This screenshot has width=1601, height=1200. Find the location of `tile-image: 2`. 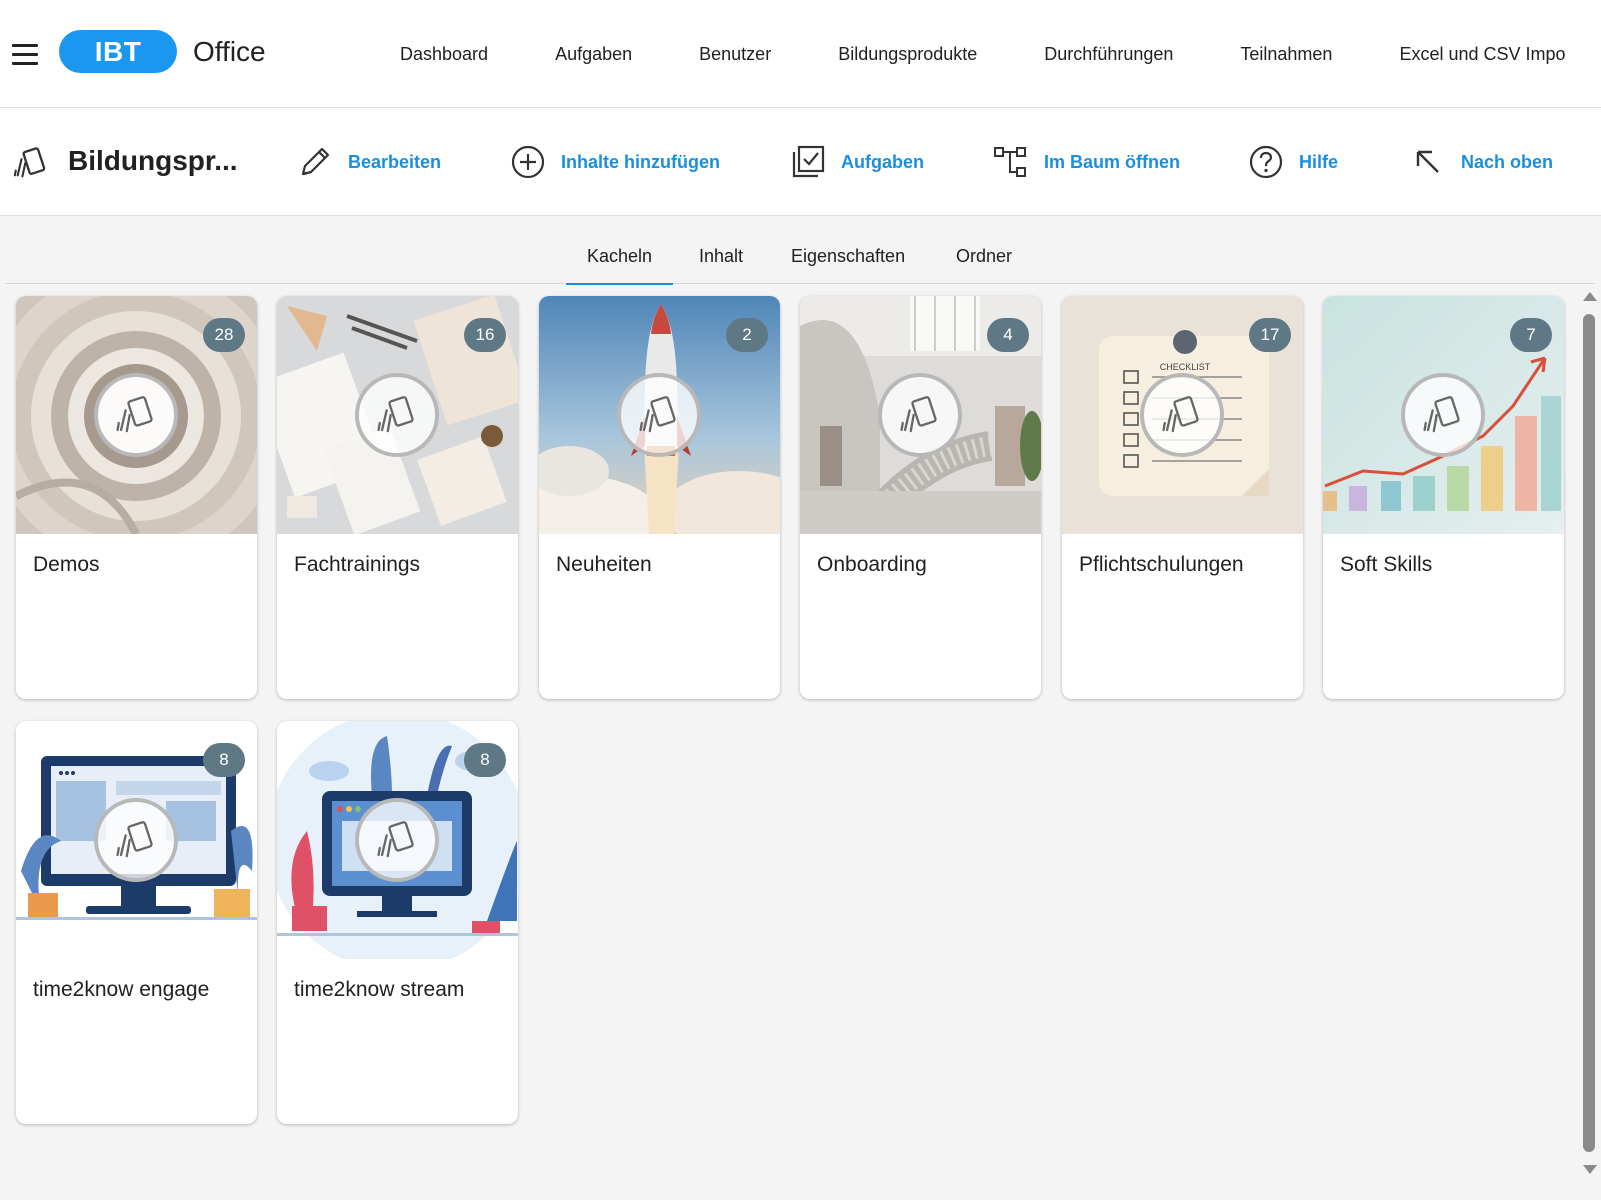

tile-image: 2 is located at coordinates (659, 415).